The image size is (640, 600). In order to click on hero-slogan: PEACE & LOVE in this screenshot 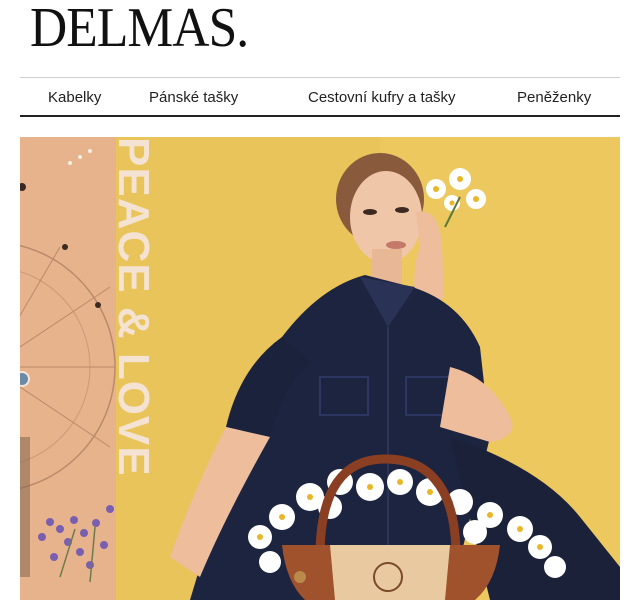, I will do `click(133, 307)`.